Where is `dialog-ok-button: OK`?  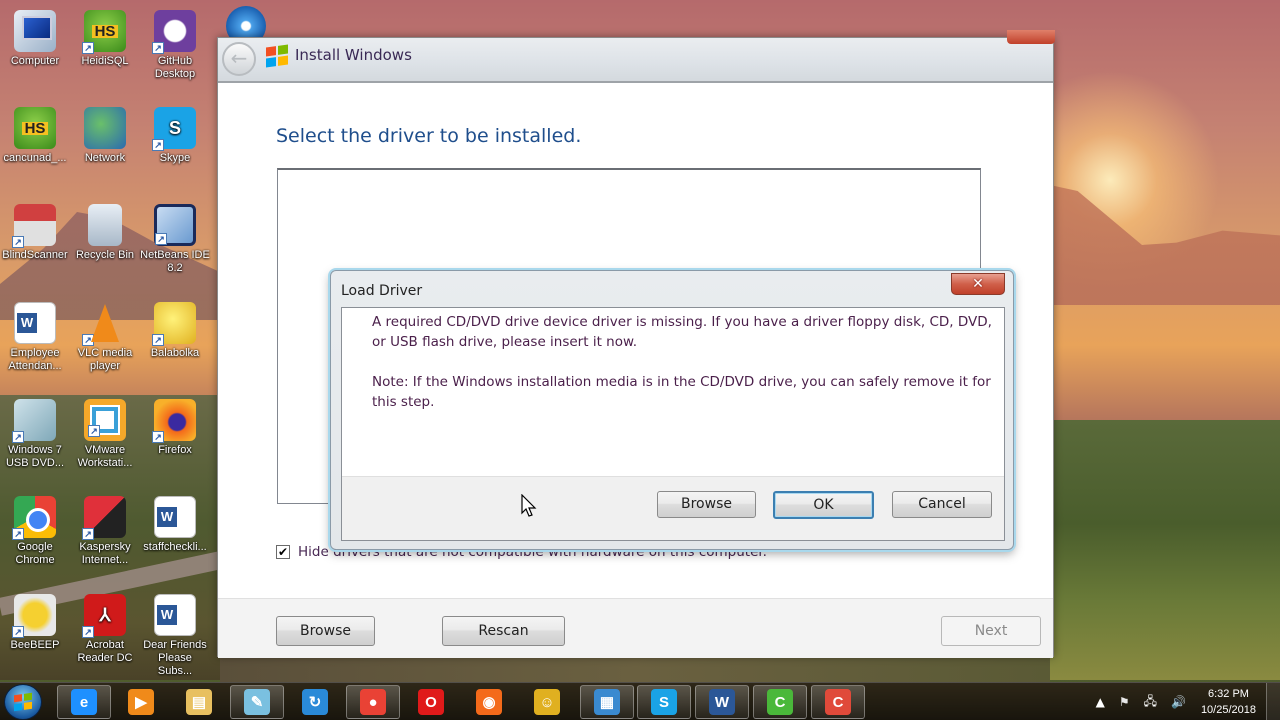
dialog-ok-button: OK is located at coordinates (823, 505).